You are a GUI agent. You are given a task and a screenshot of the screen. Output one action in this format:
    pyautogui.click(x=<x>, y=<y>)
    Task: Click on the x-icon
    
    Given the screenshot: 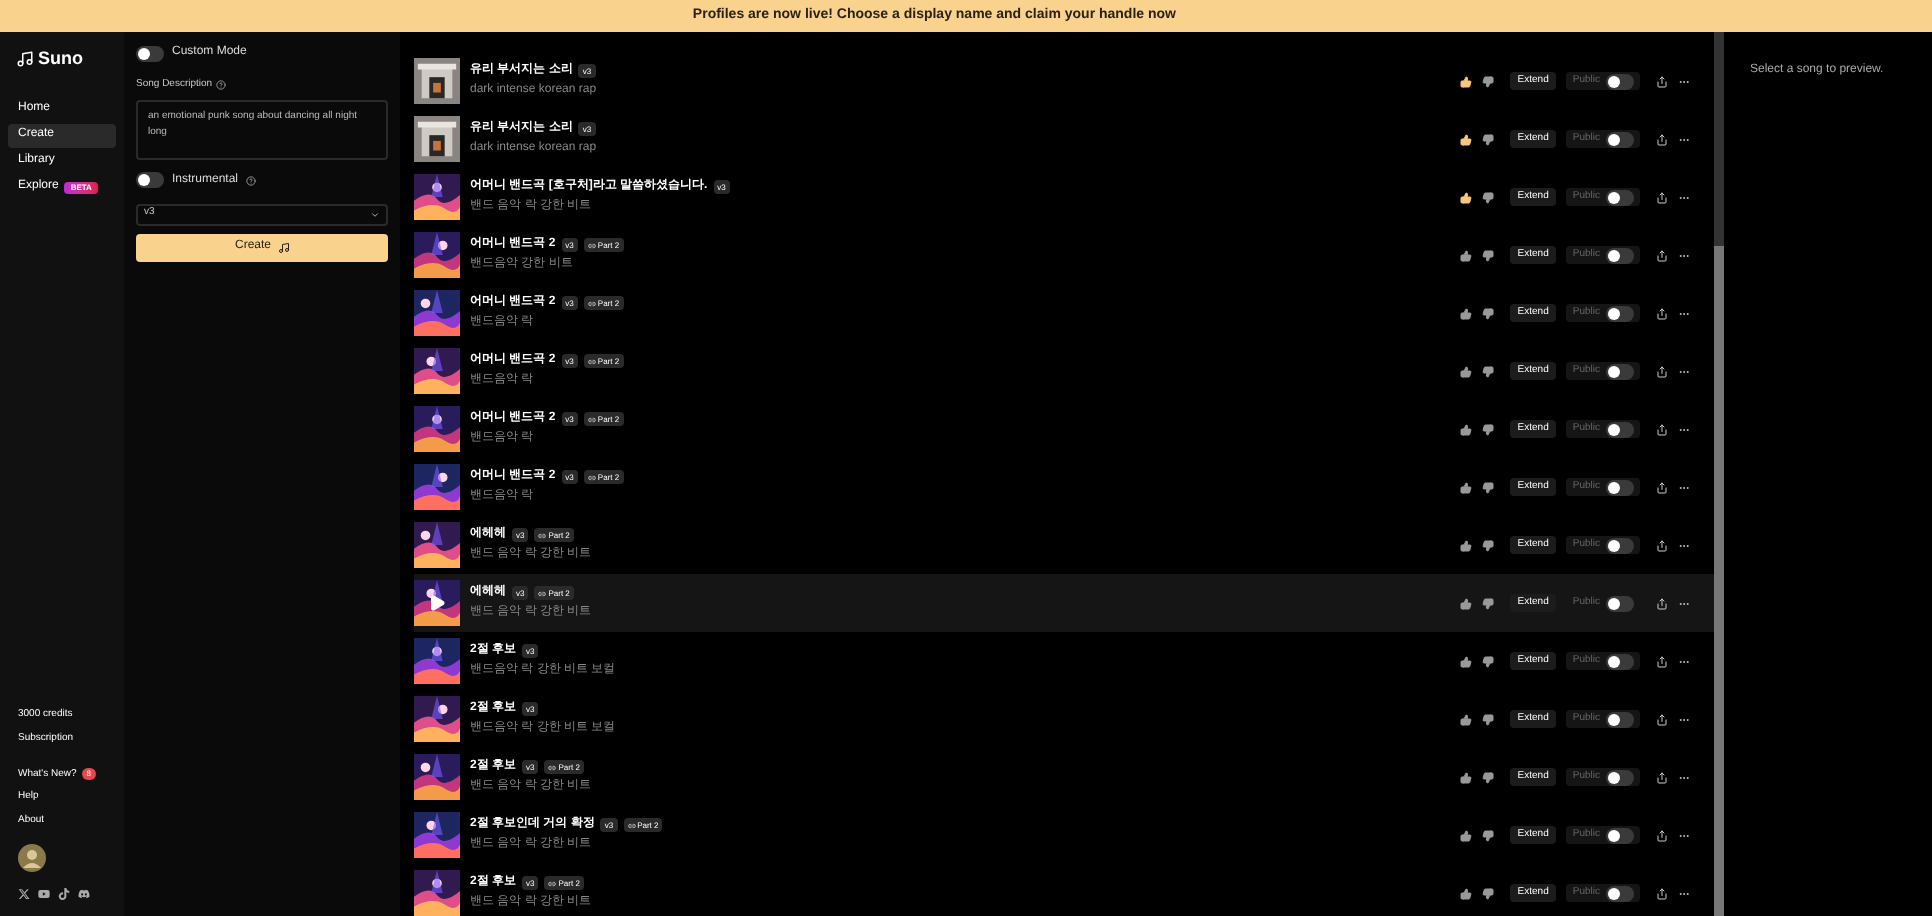 What is the action you would take?
    pyautogui.click(x=24, y=894)
    